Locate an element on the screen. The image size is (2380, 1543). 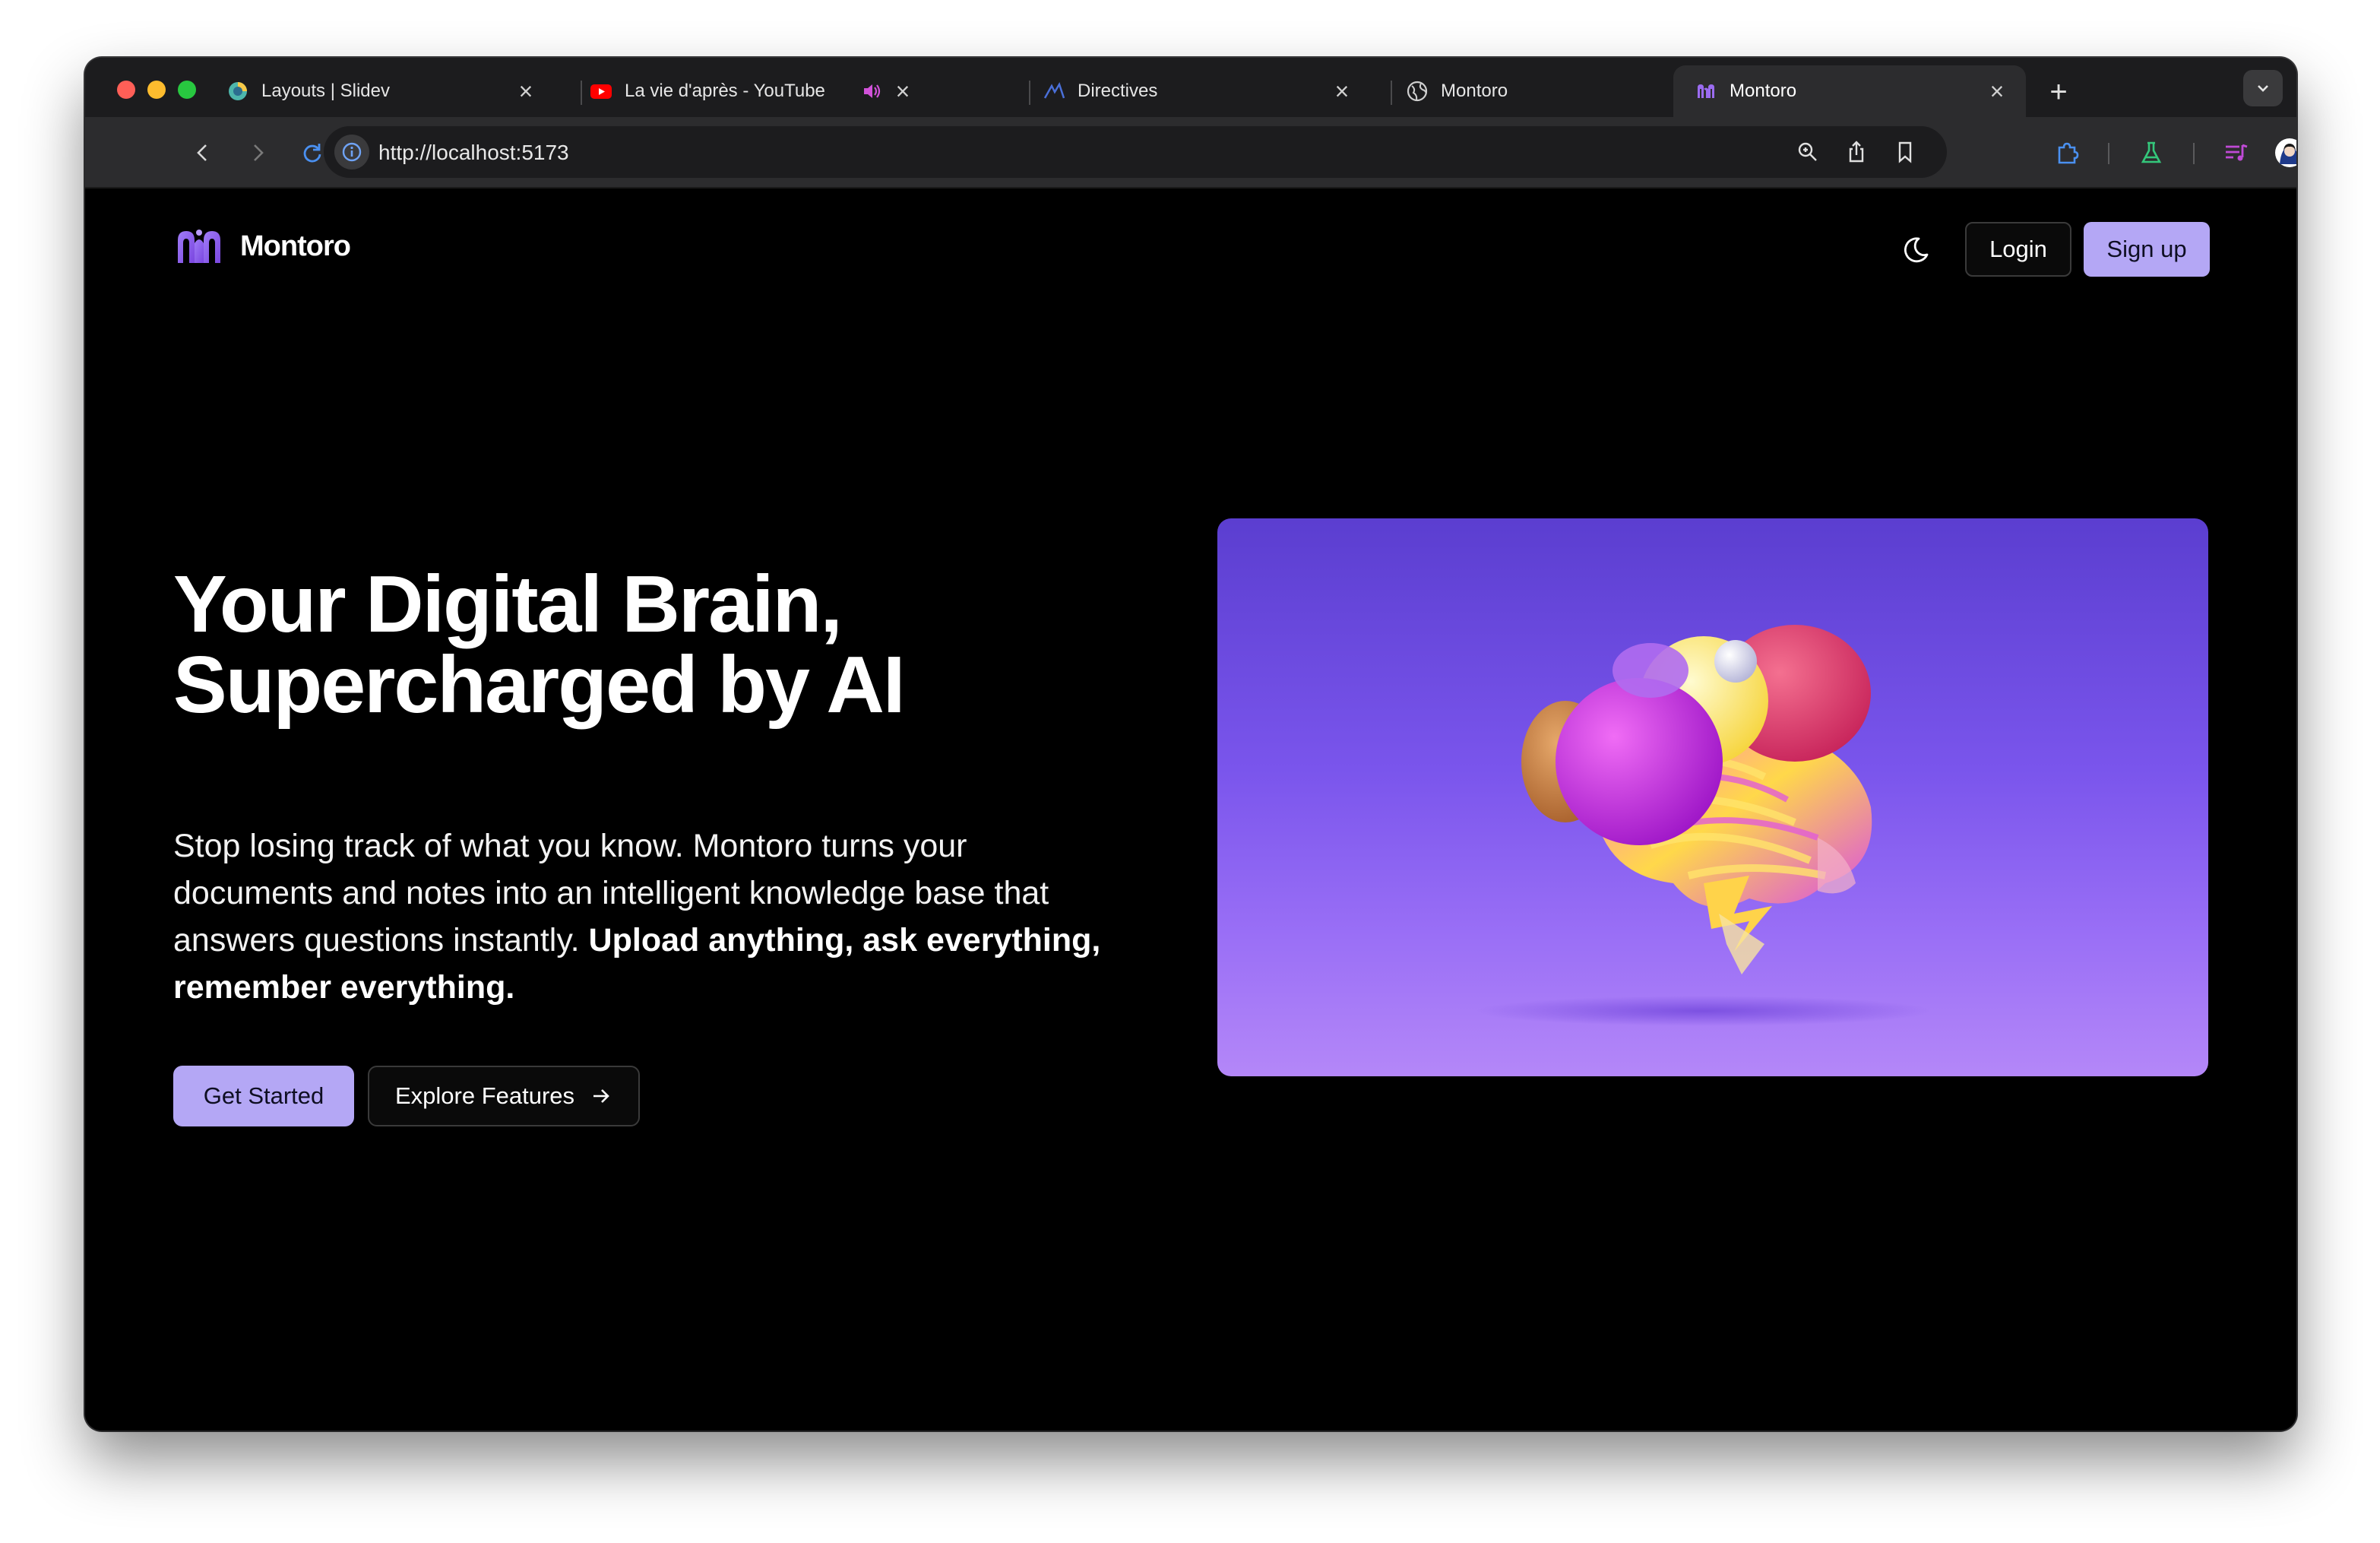
forward-button is located at coordinates (258, 153).